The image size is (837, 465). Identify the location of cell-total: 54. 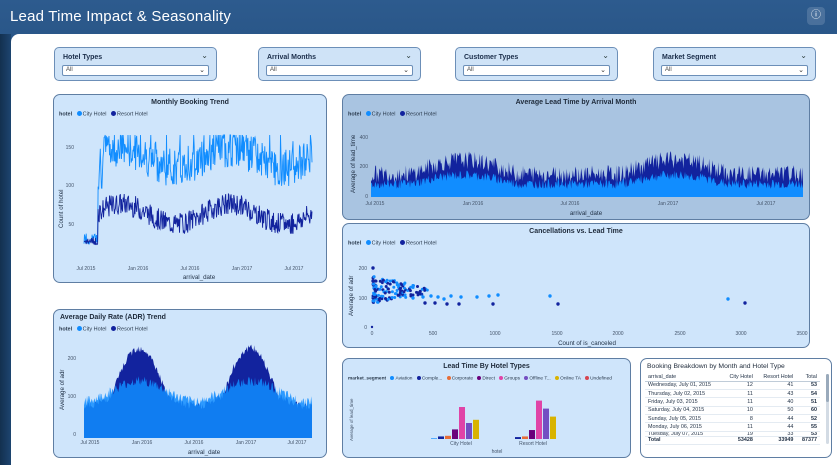
(808, 394).